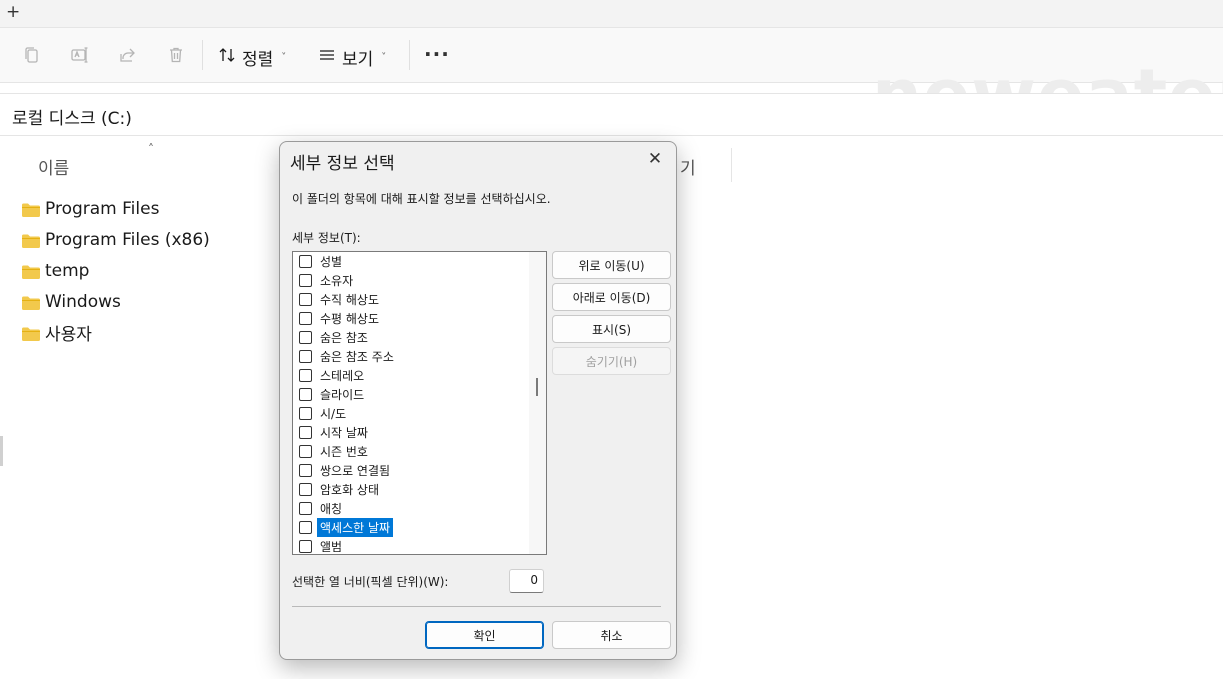 The width and height of the screenshot is (1223, 679). I want to click on details-item-label: 시/도, so click(333, 414).